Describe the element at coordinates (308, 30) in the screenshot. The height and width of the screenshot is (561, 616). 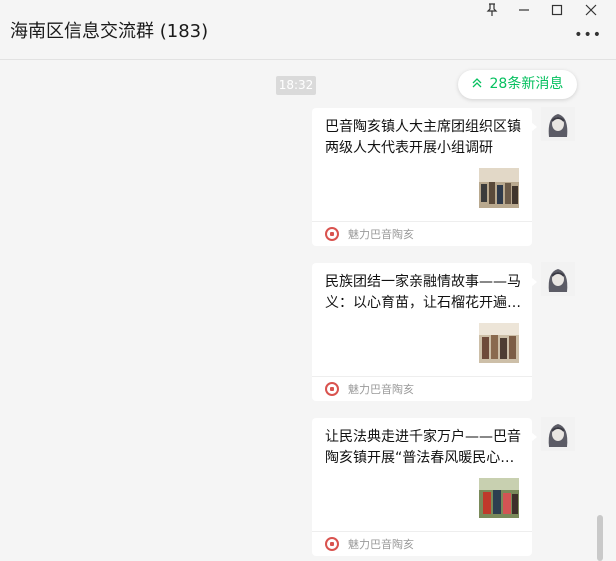
I see `chat-header: 海南区信息交流群 (183) •••` at that location.